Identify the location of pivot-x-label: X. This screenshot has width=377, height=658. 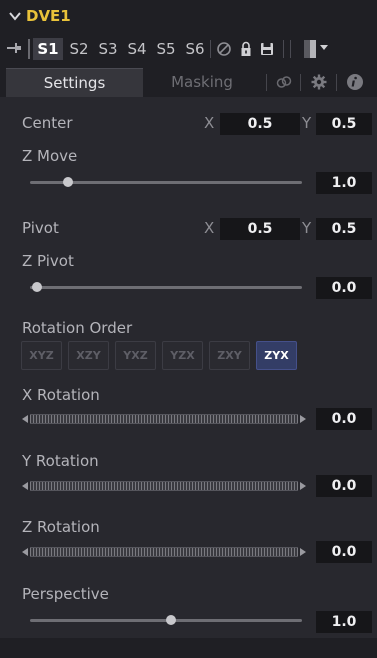
(209, 228).